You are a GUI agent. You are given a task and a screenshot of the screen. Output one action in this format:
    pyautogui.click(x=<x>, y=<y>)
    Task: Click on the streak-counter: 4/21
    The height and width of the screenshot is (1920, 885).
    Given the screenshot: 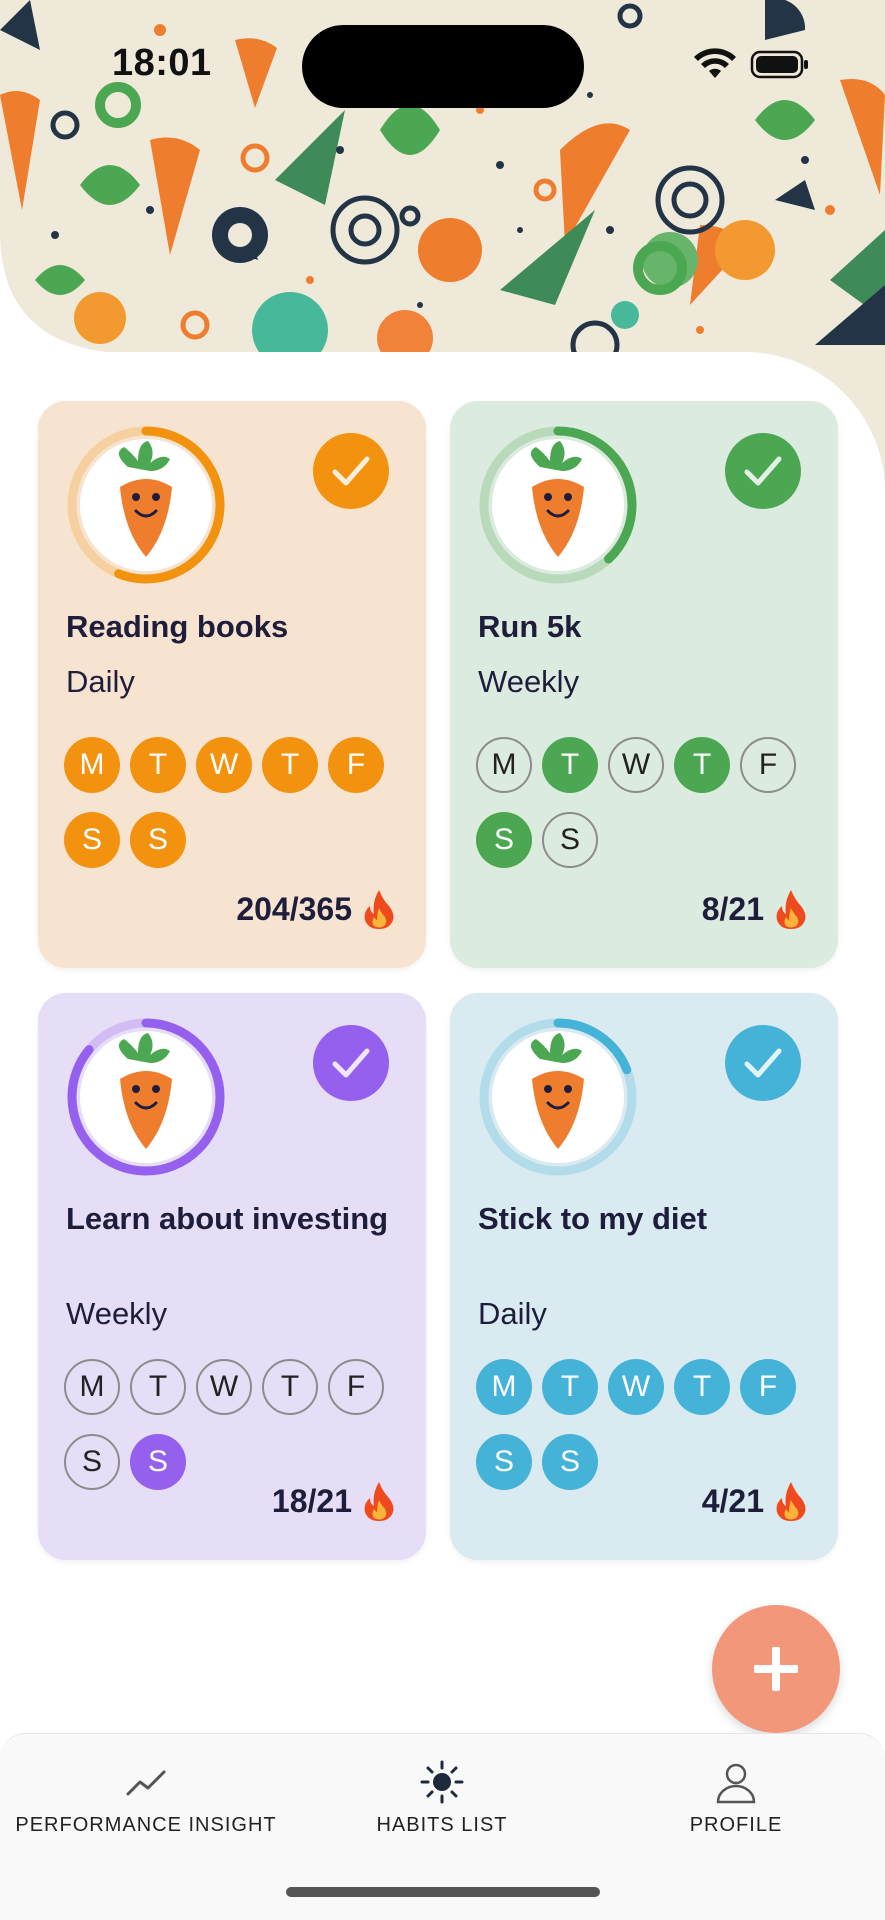 What is the action you would take?
    pyautogui.click(x=755, y=1501)
    